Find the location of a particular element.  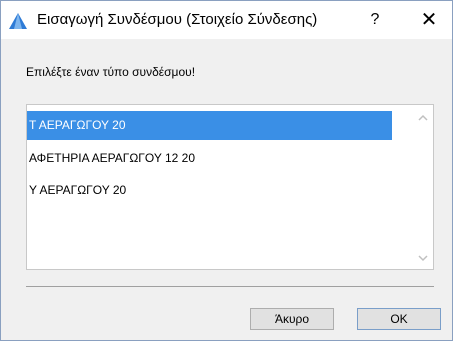

cancel-button: Άκυρο is located at coordinates (292, 319).